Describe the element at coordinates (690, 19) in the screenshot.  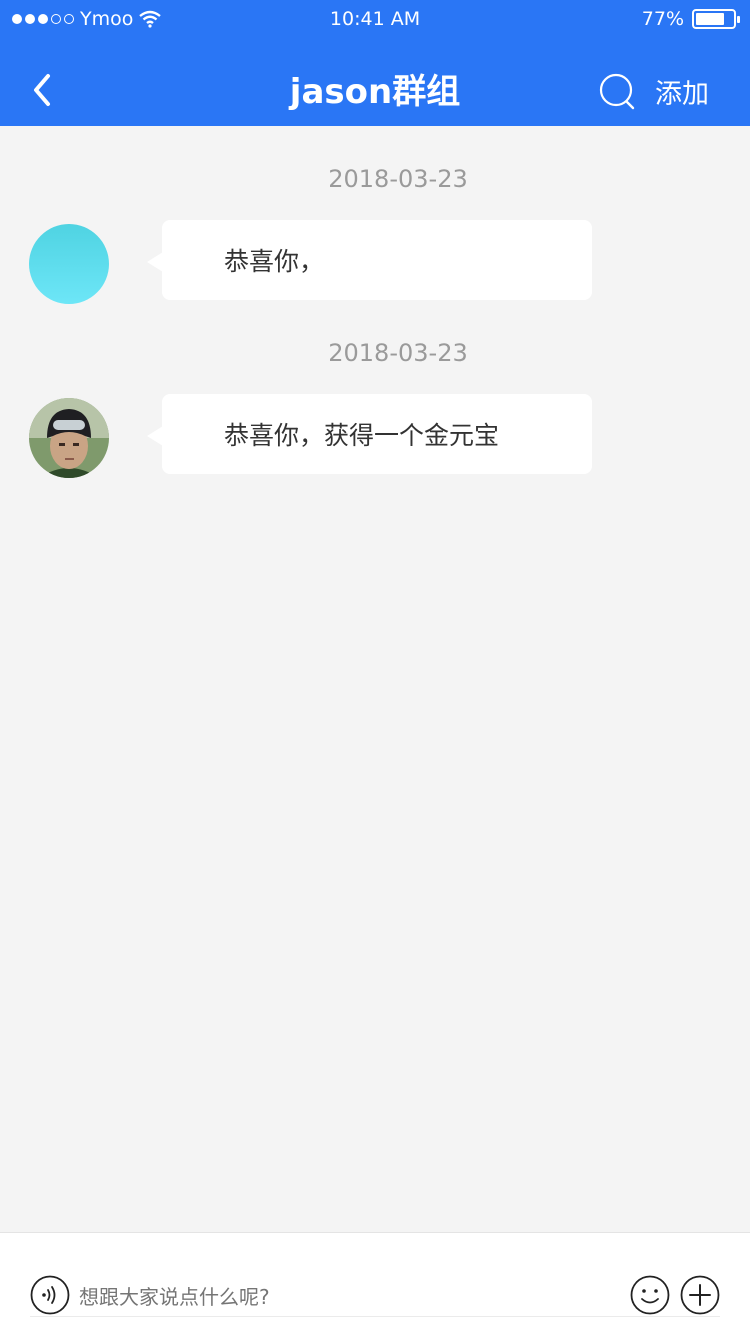
I see `status-right: 77%` at that location.